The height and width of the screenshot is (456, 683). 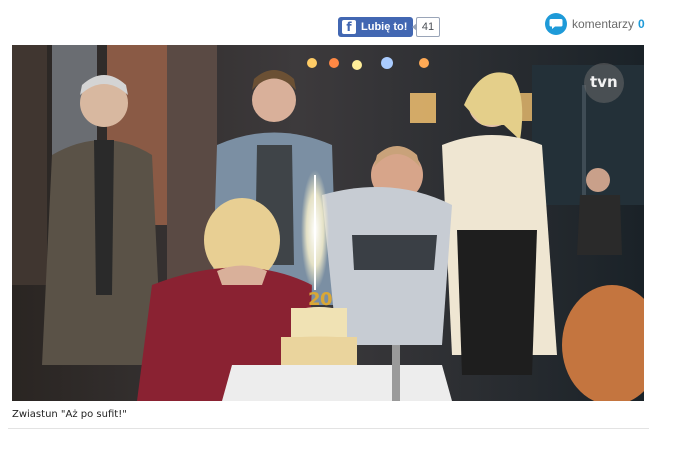 What do you see at coordinates (349, 27) in the screenshot?
I see `facebook-icon: f` at bounding box center [349, 27].